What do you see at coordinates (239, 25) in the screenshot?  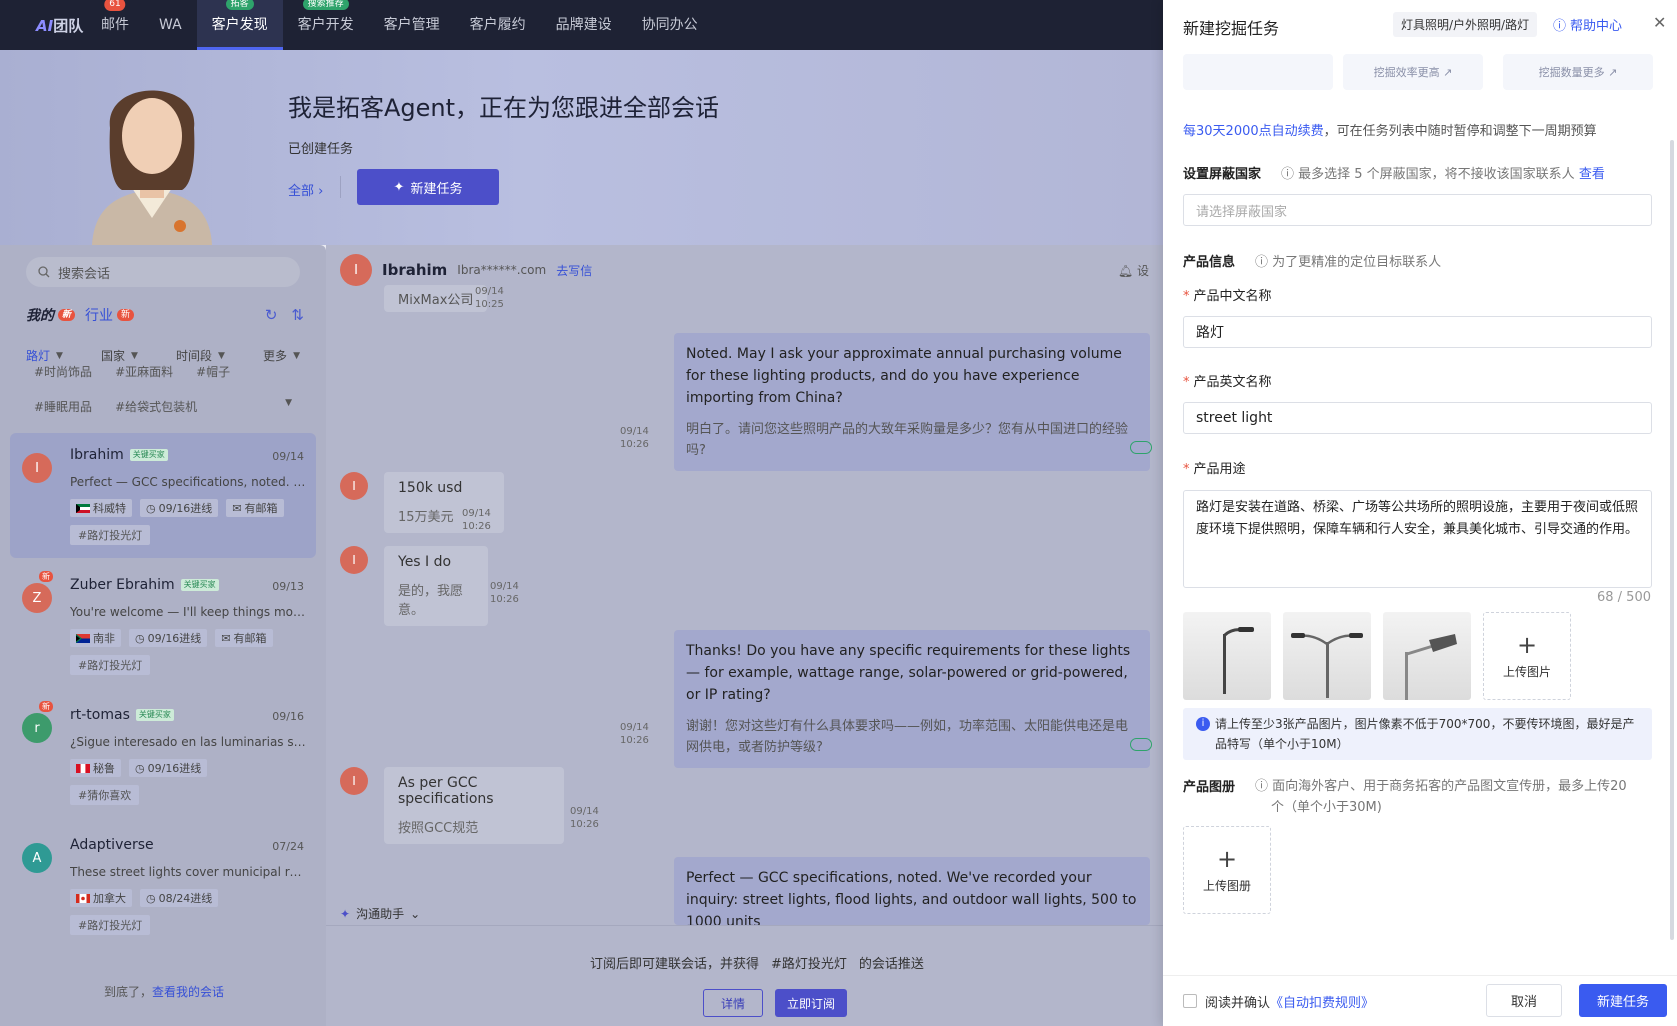 I see `nav-item-customer-discovery: 客户发现 拓客` at bounding box center [239, 25].